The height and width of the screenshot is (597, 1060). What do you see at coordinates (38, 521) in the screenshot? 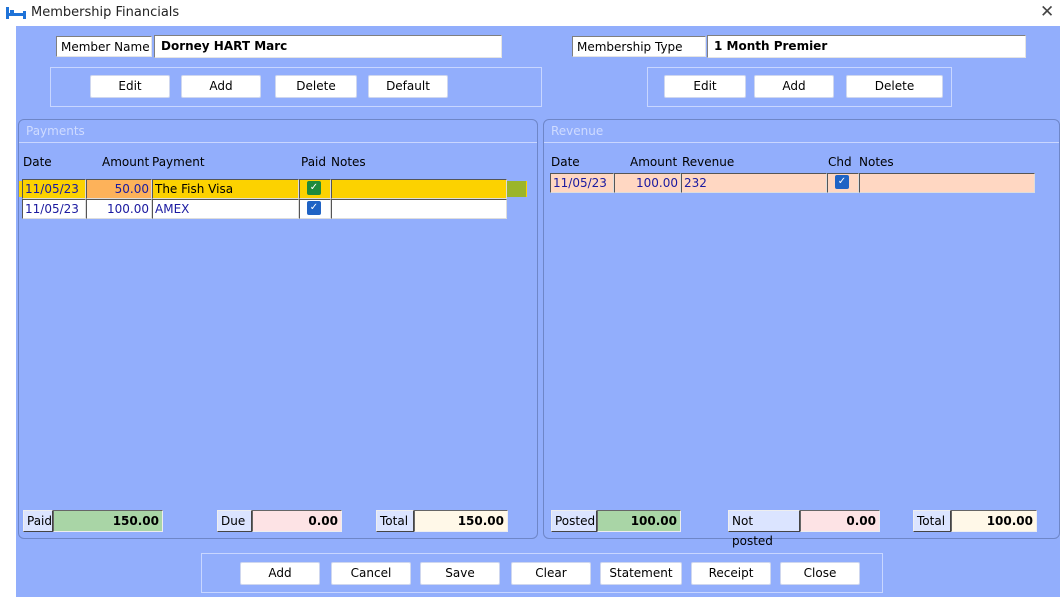
I see `paid-label: Paid` at bounding box center [38, 521].